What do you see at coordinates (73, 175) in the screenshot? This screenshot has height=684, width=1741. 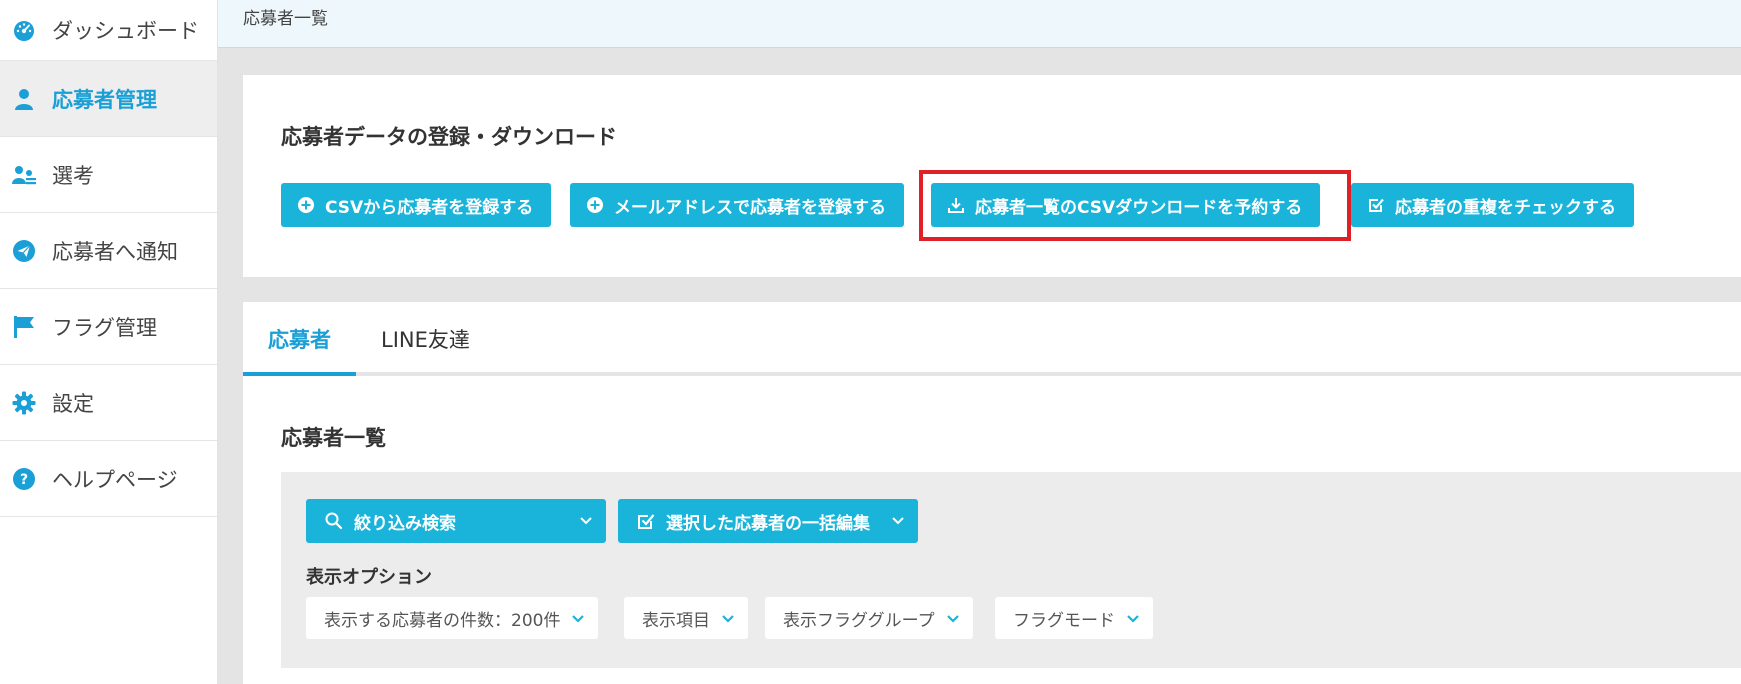 I see `sidebar-item-label: 選考` at bounding box center [73, 175].